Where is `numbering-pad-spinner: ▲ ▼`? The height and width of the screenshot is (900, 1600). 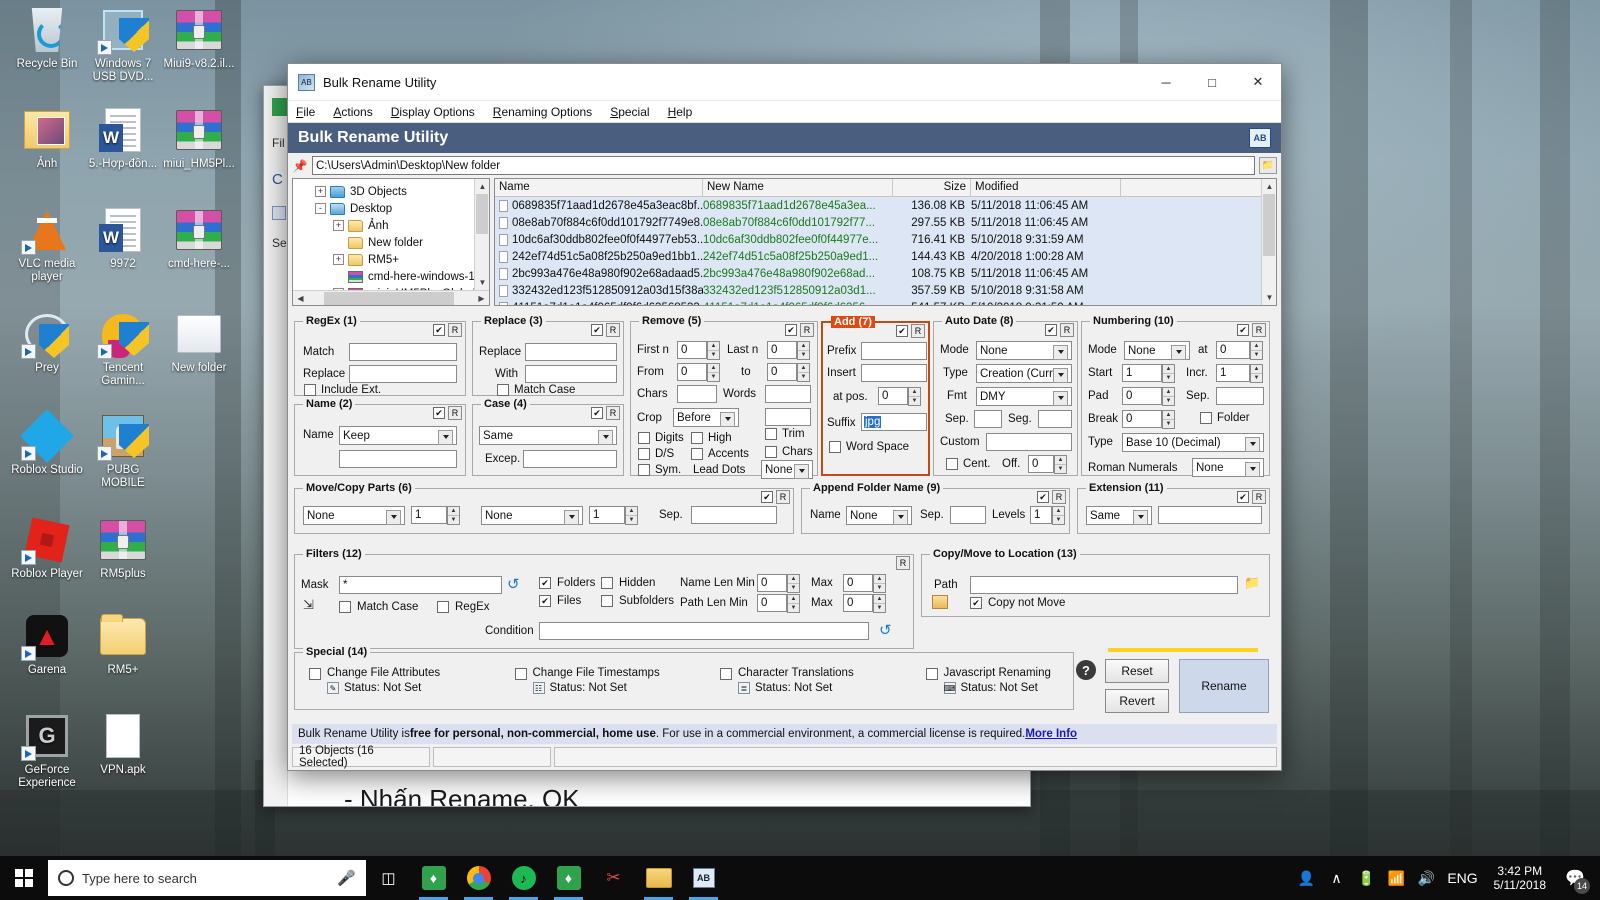
numbering-pad-spinner: ▲ ▼ is located at coordinates (1168, 396).